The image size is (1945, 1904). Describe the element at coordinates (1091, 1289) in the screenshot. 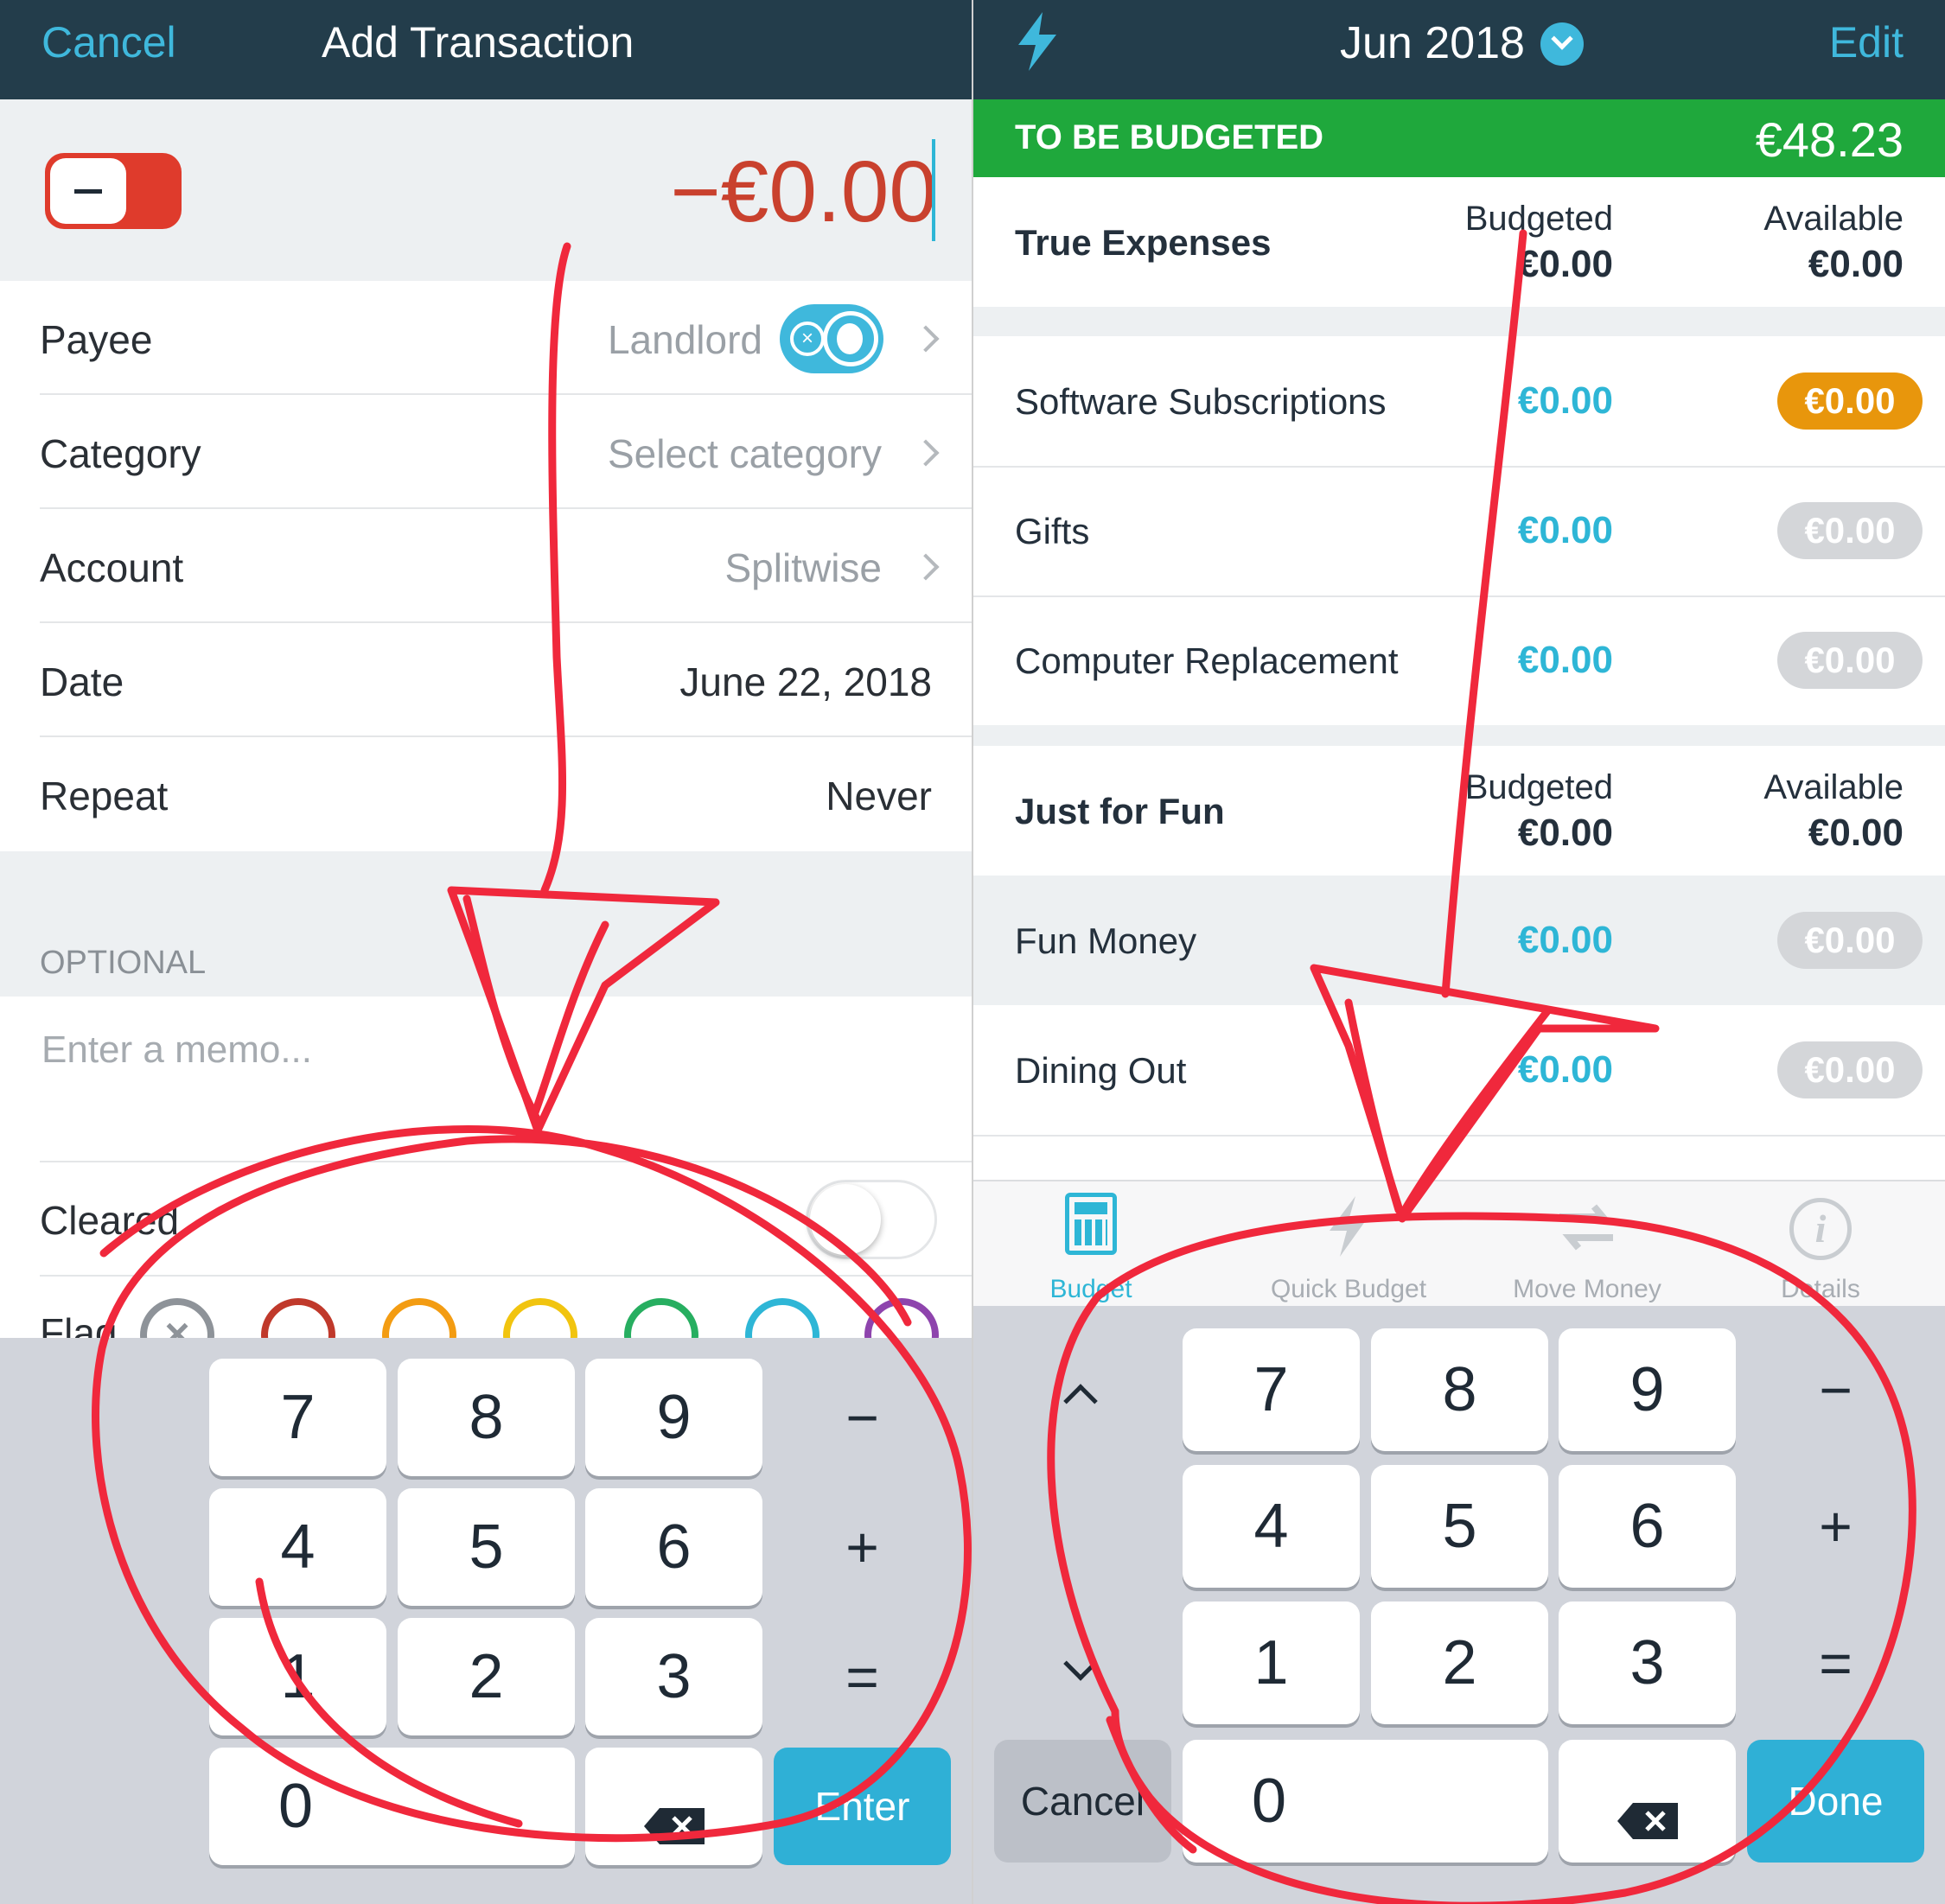

I see `tab-budget: Budget` at that location.